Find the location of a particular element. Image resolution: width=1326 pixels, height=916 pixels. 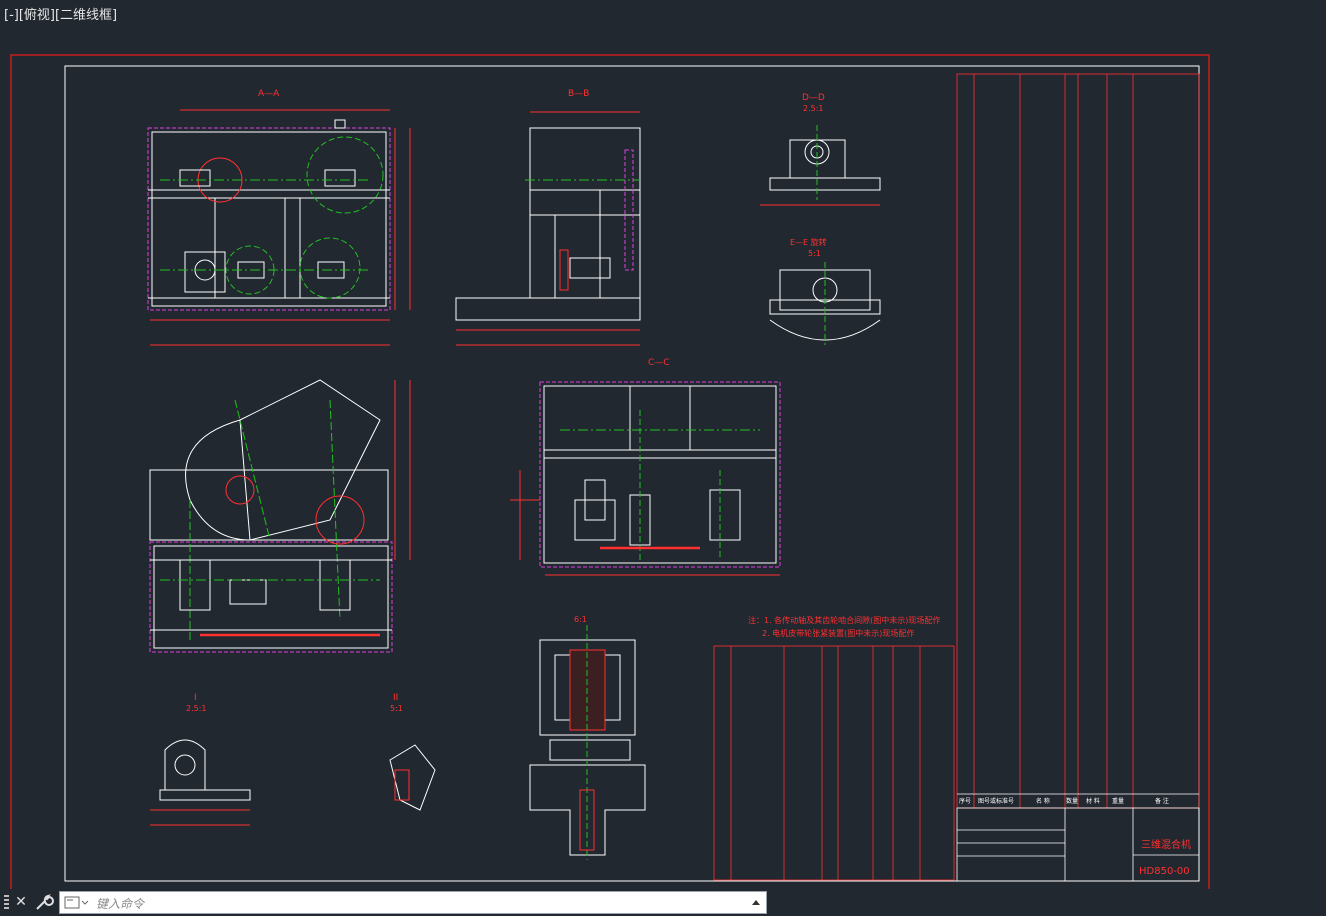

title-block-drawing-number: HD850-00 is located at coordinates (1164, 871).